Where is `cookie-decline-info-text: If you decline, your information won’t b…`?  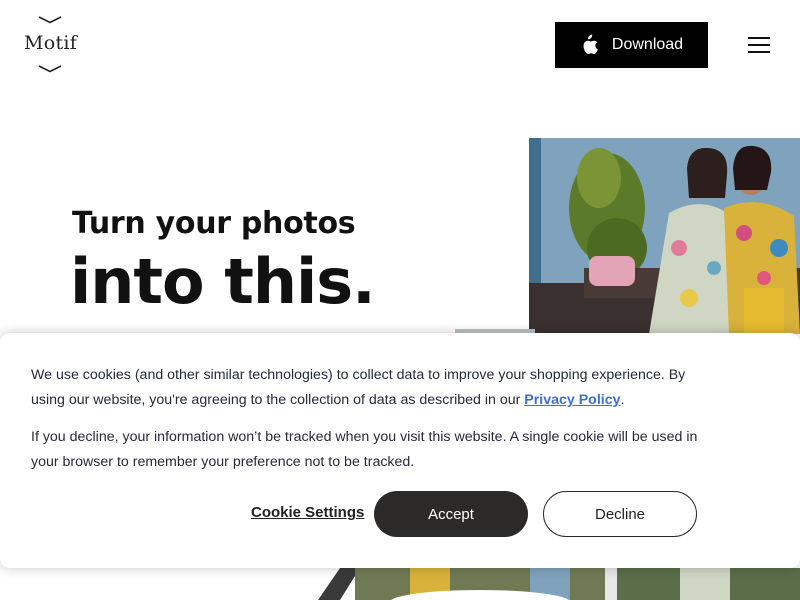
cookie-decline-info-text: If you decline, your information won’t b… is located at coordinates (364, 449).